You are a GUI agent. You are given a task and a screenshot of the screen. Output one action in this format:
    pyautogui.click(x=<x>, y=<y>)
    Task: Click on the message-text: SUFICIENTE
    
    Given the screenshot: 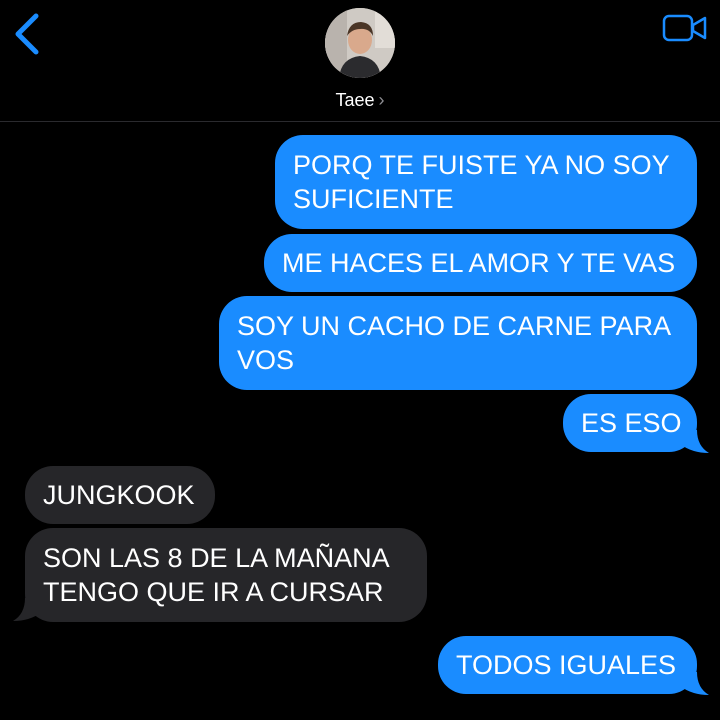 What is the action you would take?
    pyautogui.click(x=373, y=199)
    